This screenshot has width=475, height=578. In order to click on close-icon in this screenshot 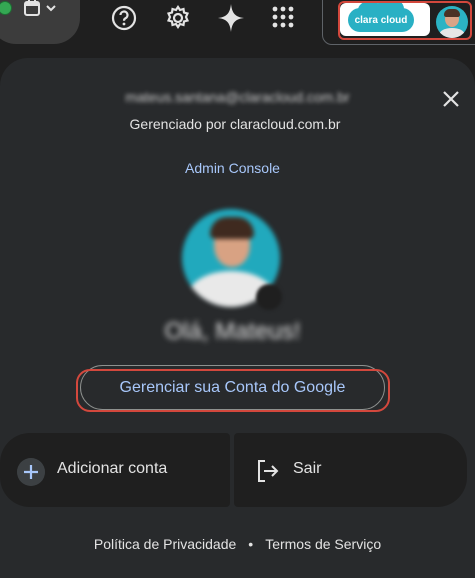, I will do `click(451, 99)`.